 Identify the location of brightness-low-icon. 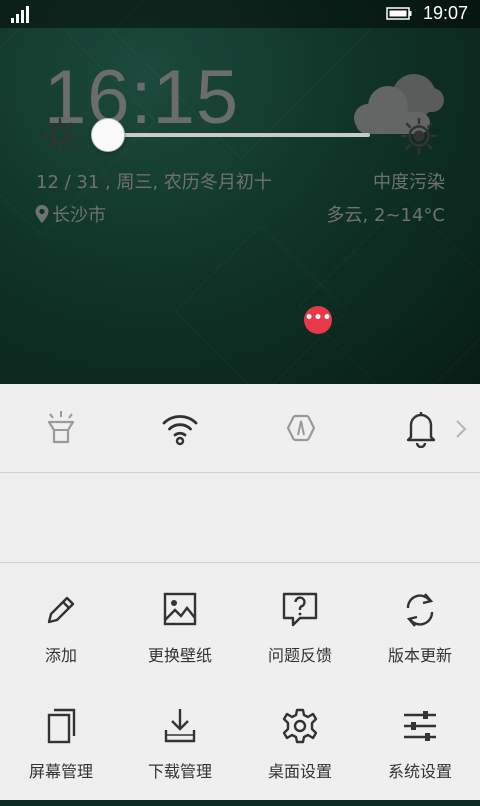
(60, 135).